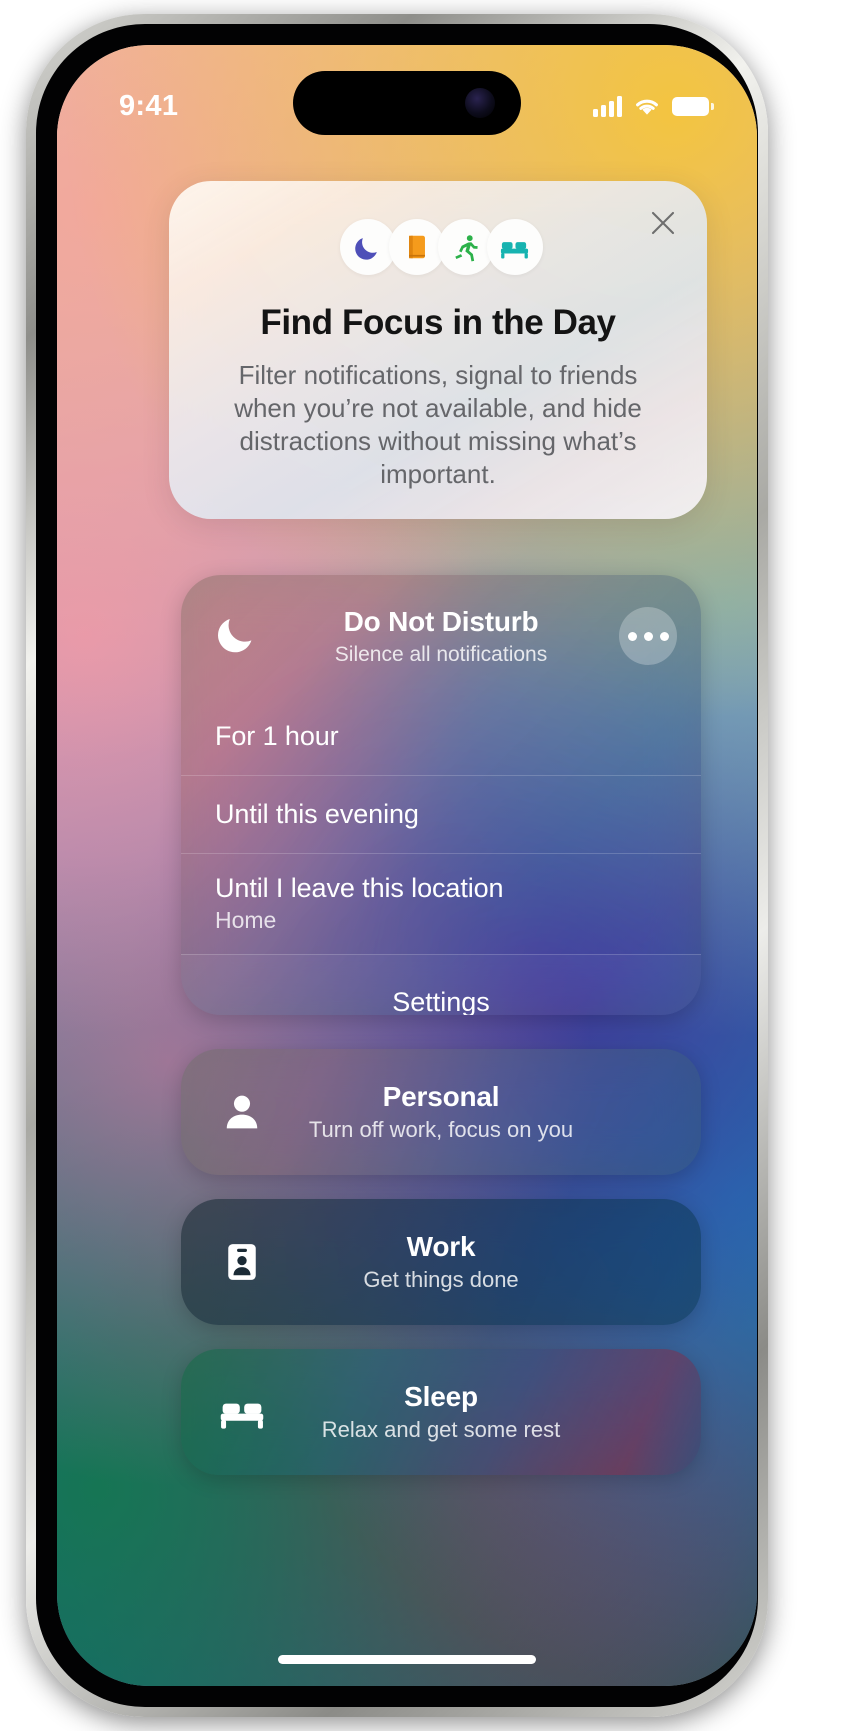  Describe the element at coordinates (663, 223) in the screenshot. I see `close-icon` at that location.